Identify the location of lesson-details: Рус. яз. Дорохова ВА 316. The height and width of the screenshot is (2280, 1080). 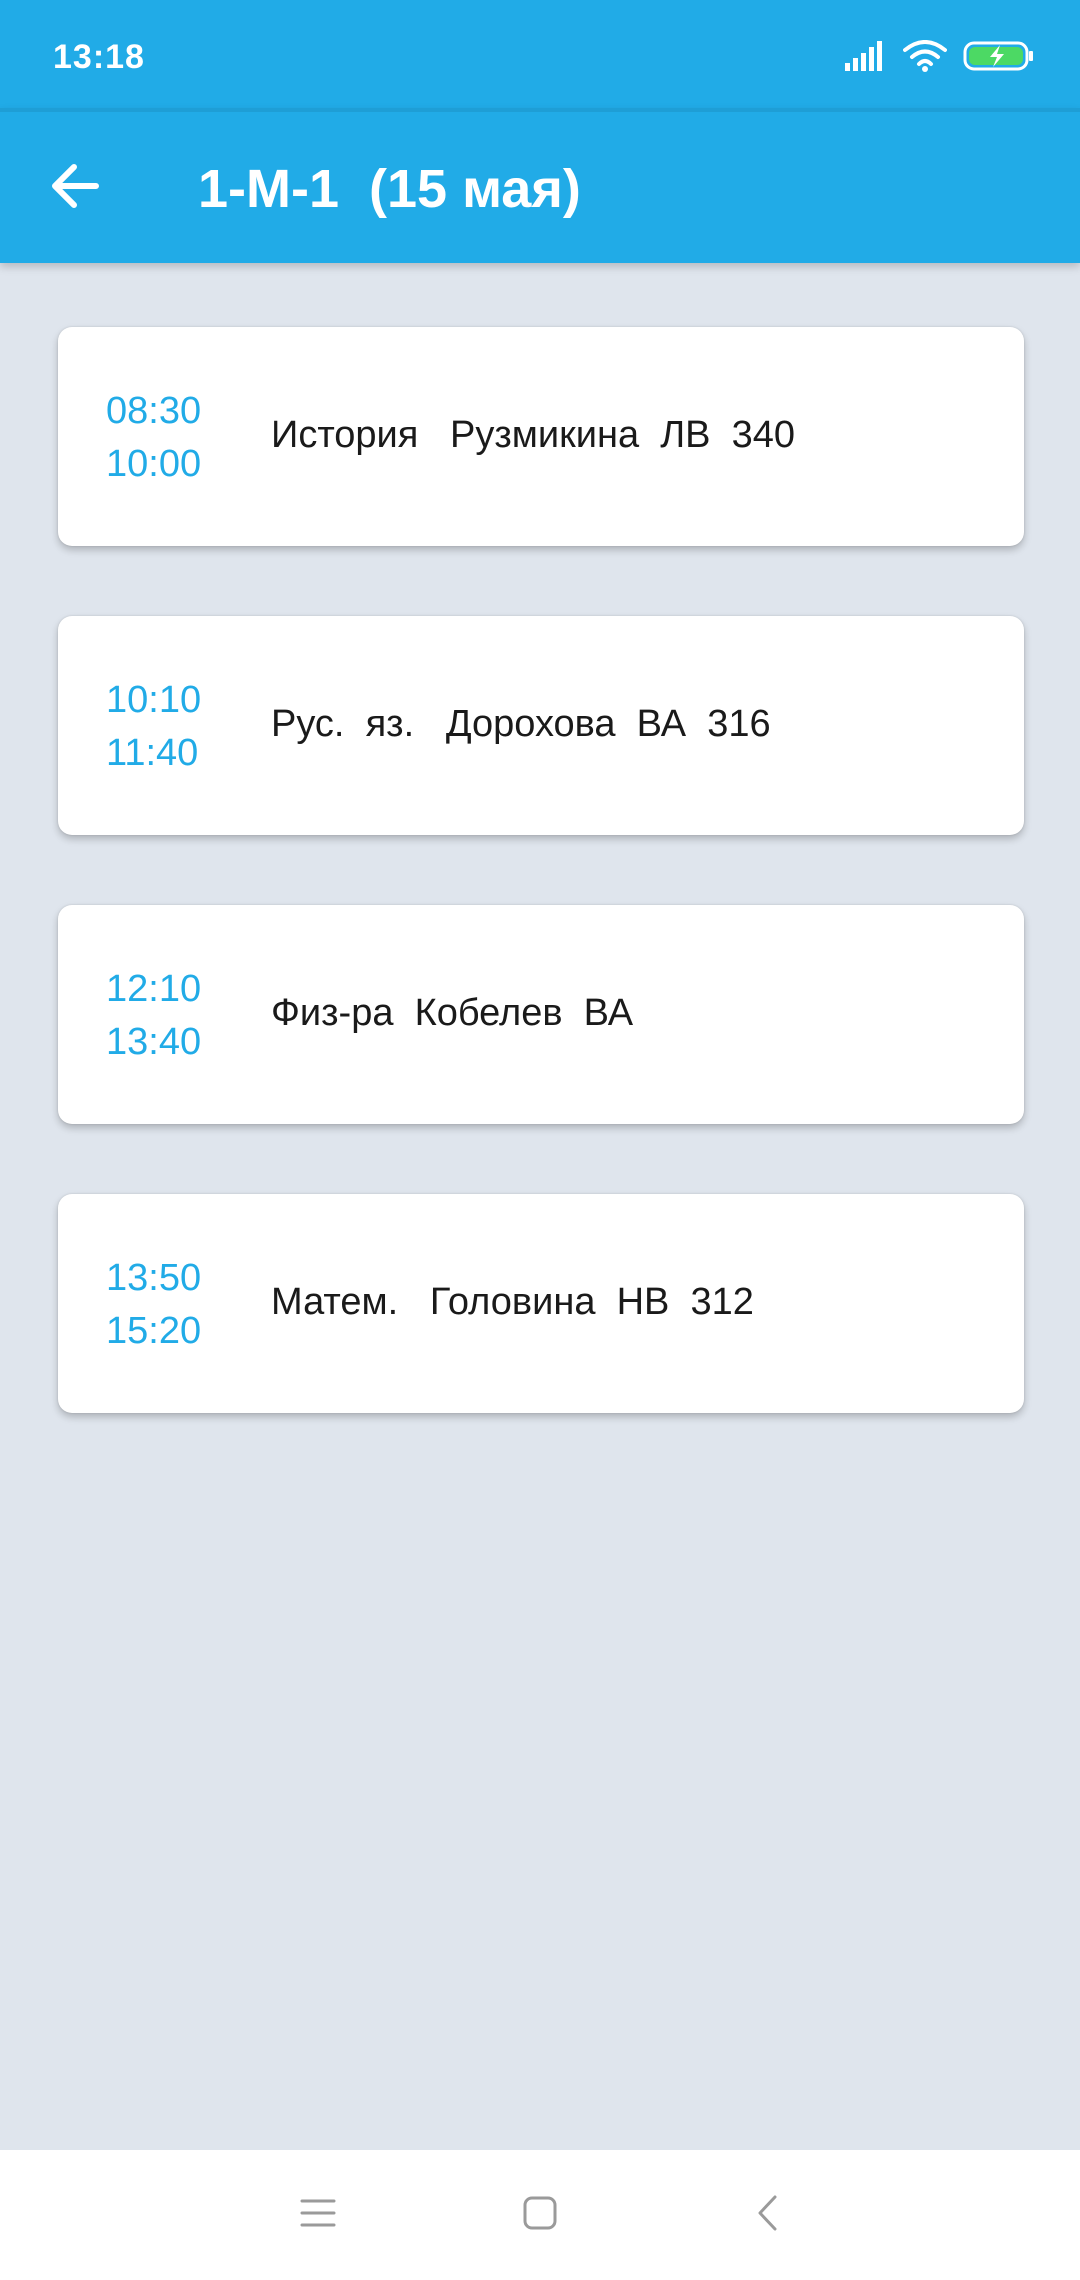
(521, 724).